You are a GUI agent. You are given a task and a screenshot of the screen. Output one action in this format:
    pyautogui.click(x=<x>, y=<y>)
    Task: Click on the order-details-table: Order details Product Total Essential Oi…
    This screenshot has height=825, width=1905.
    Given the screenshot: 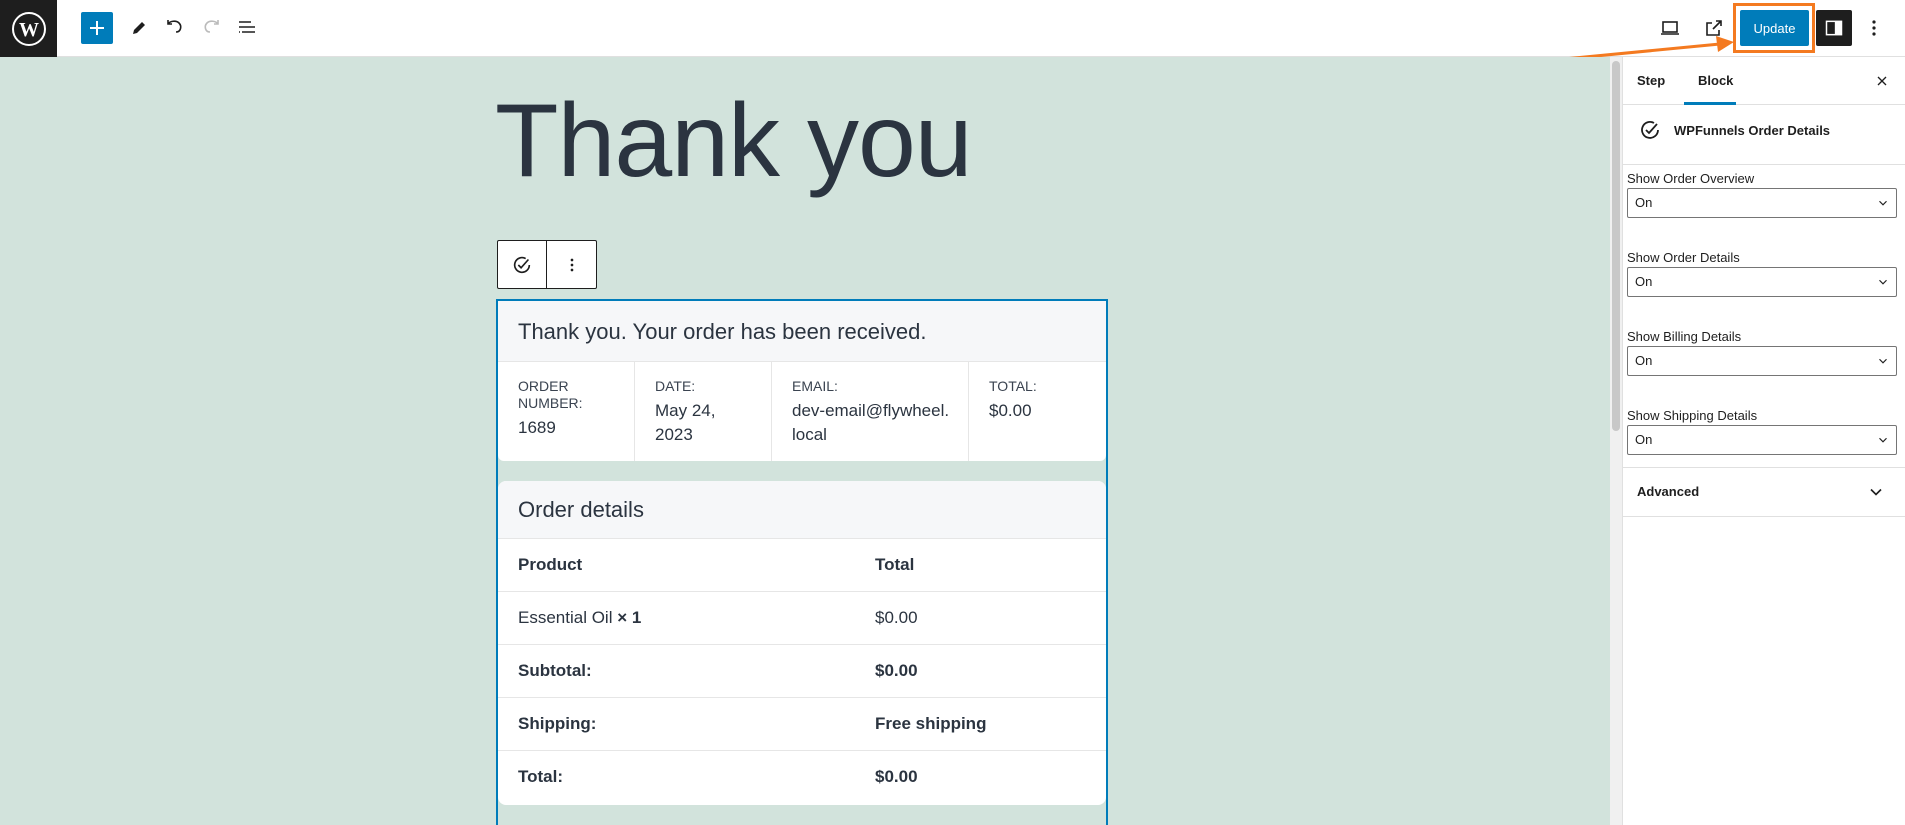 What is the action you would take?
    pyautogui.click(x=802, y=643)
    